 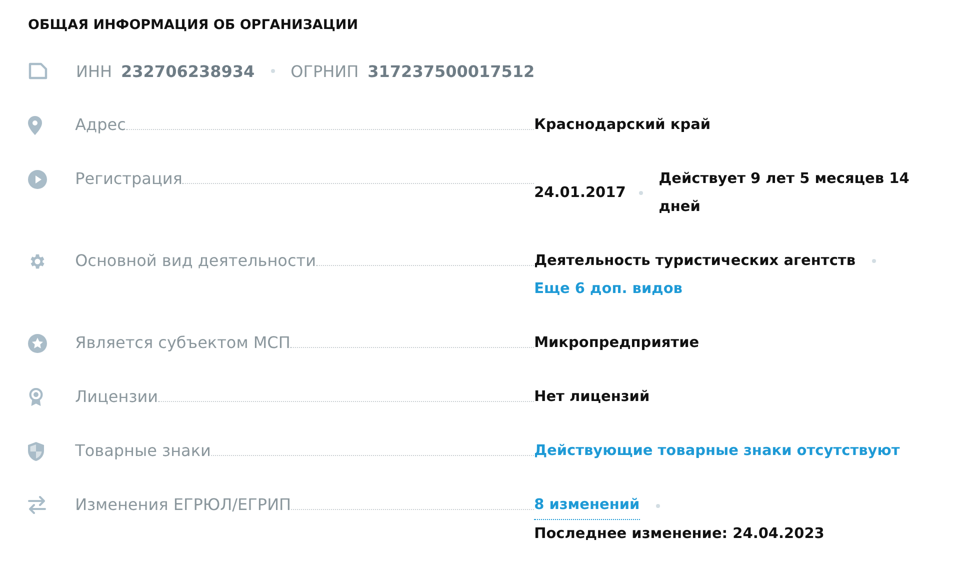 I want to click on field-label: Основной вид деятельности, so click(x=195, y=261).